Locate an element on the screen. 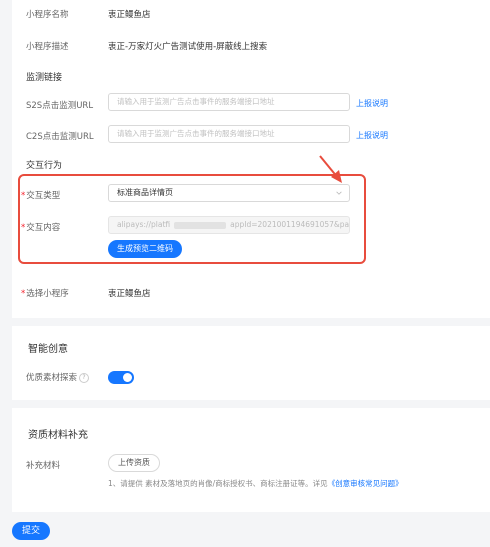  select-program-label: *选择小程序 is located at coordinates (45, 293).